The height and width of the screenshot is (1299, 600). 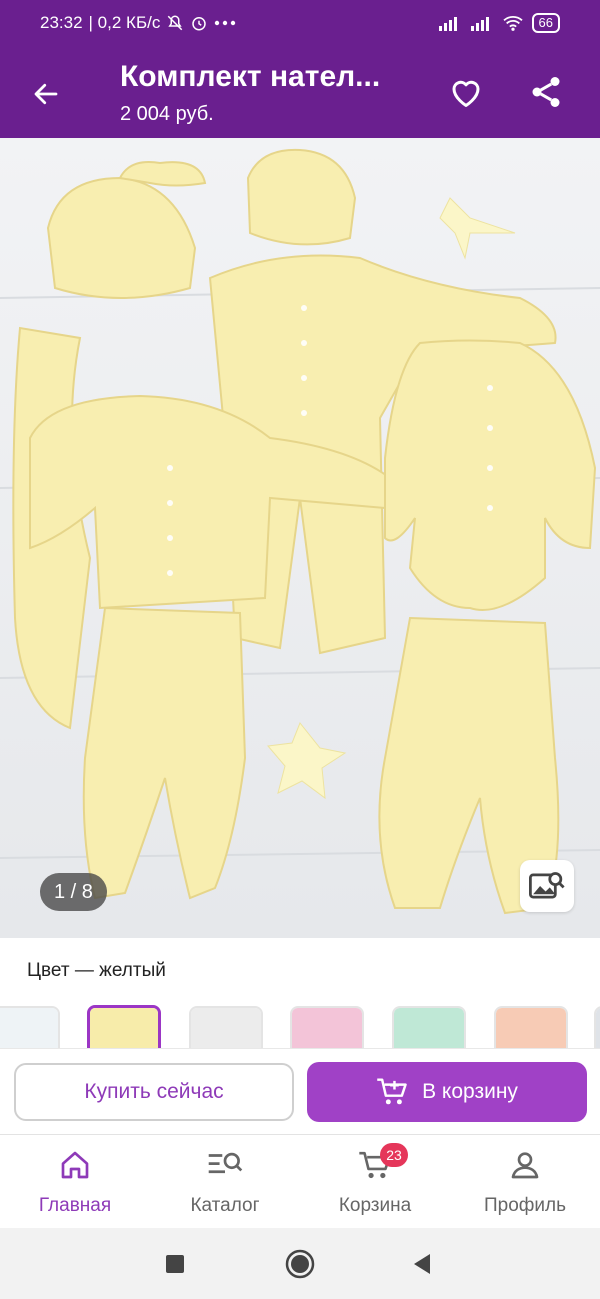 What do you see at coordinates (531, 1028) in the screenshot?
I see `swatch-peach` at bounding box center [531, 1028].